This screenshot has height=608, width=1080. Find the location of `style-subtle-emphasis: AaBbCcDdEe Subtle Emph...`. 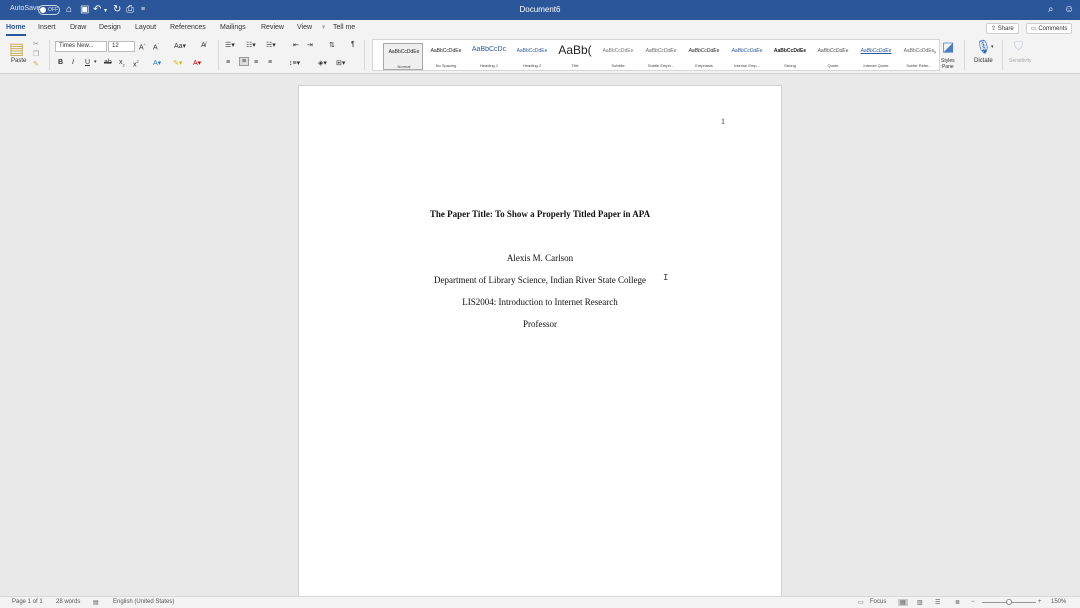

style-subtle-emphasis: AaBbCcDdEe Subtle Emph... is located at coordinates (661, 56).